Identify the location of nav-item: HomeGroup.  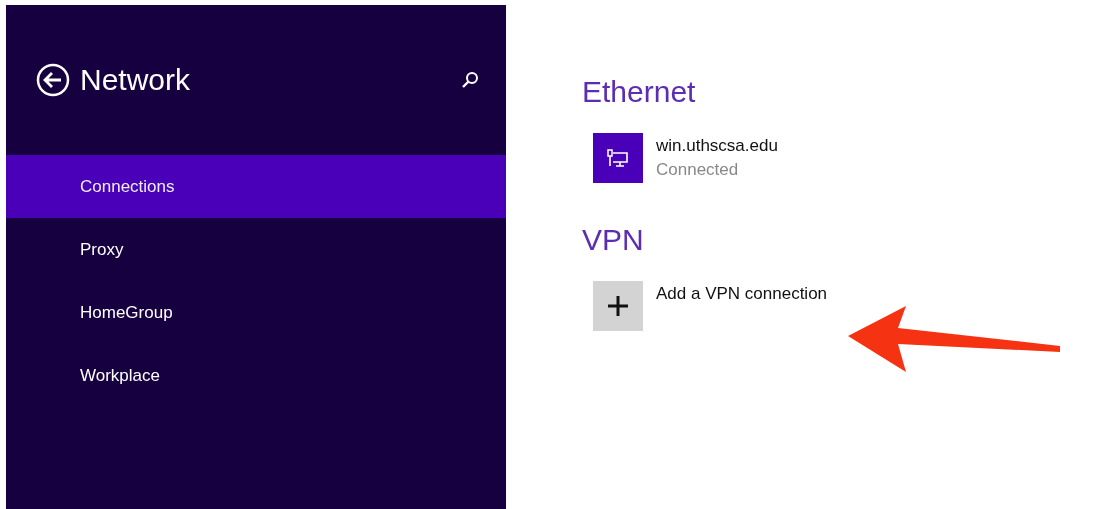
(256, 312).